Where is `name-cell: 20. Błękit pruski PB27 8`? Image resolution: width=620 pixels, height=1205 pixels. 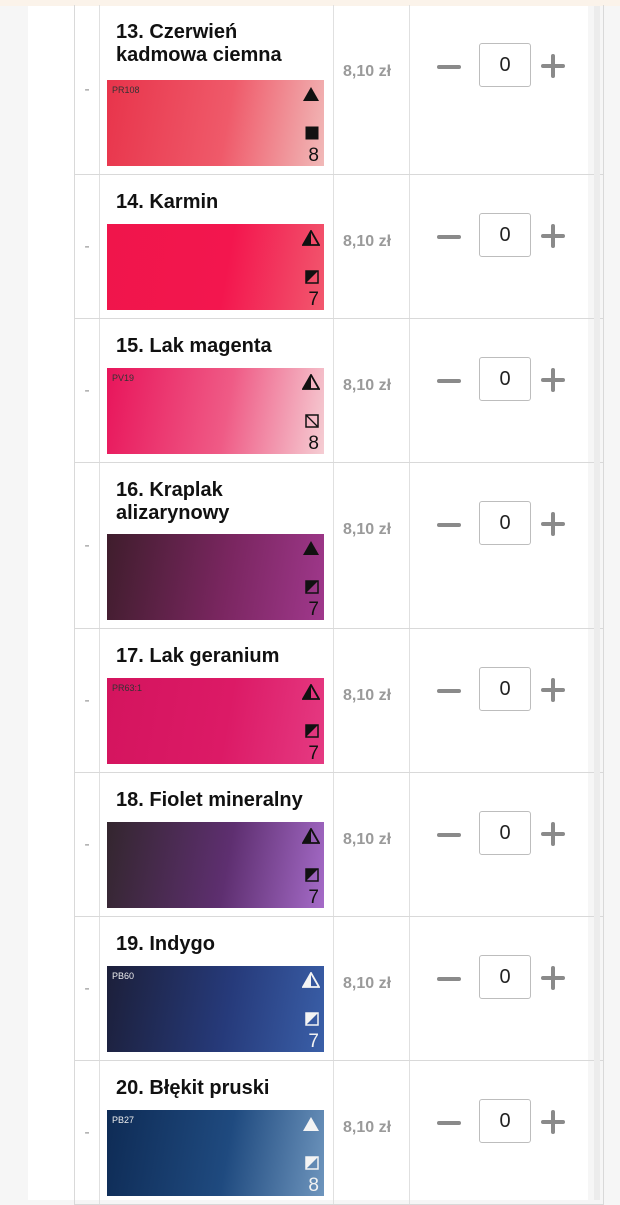 name-cell: 20. Błękit pruski PB27 8 is located at coordinates (216, 1132).